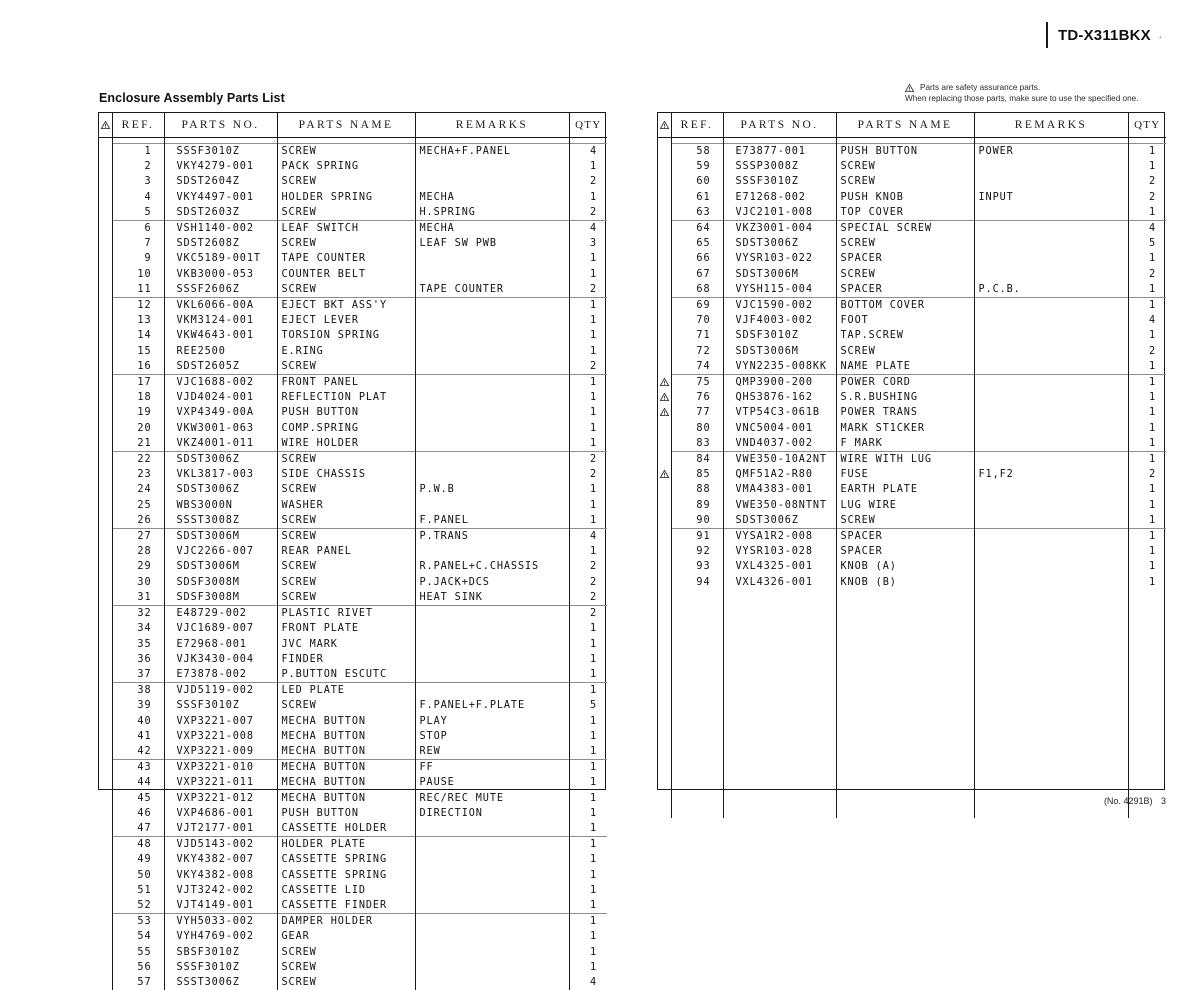 This screenshot has height=990, width=1185. Describe the element at coordinates (353, 521) in the screenshot. I see `table-row: 26SSST3008ZSCREWF.PANEL1` at that location.